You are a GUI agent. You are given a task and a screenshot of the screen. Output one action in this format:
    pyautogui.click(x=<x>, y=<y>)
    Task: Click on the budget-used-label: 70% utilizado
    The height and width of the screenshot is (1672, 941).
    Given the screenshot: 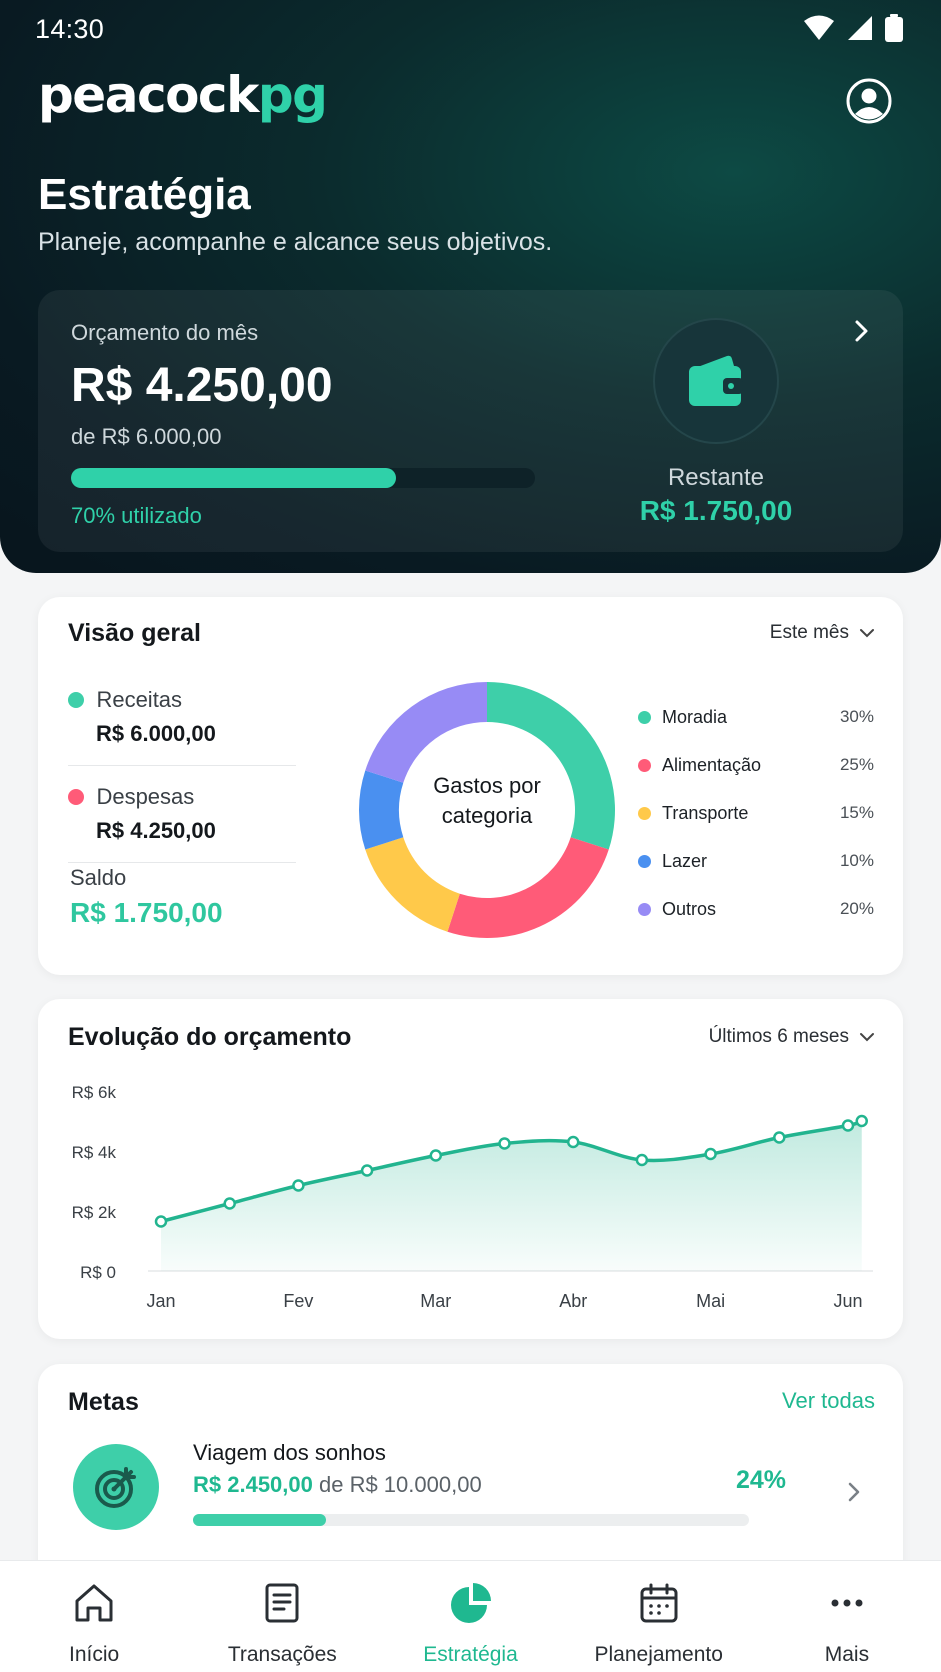 What is the action you would take?
    pyautogui.click(x=136, y=515)
    